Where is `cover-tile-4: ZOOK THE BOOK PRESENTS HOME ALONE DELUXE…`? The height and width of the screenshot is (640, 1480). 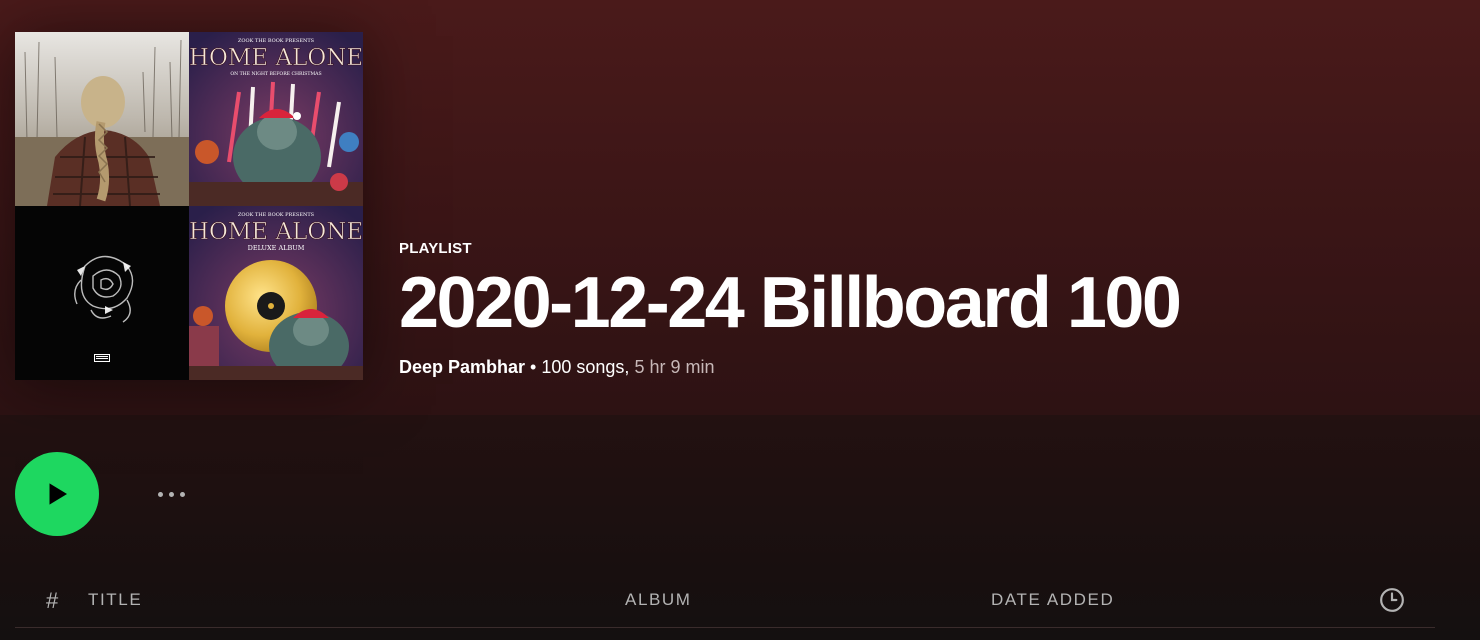
cover-tile-4: ZOOK THE BOOK PRESENTS HOME ALONE DELUXE… is located at coordinates (276, 293).